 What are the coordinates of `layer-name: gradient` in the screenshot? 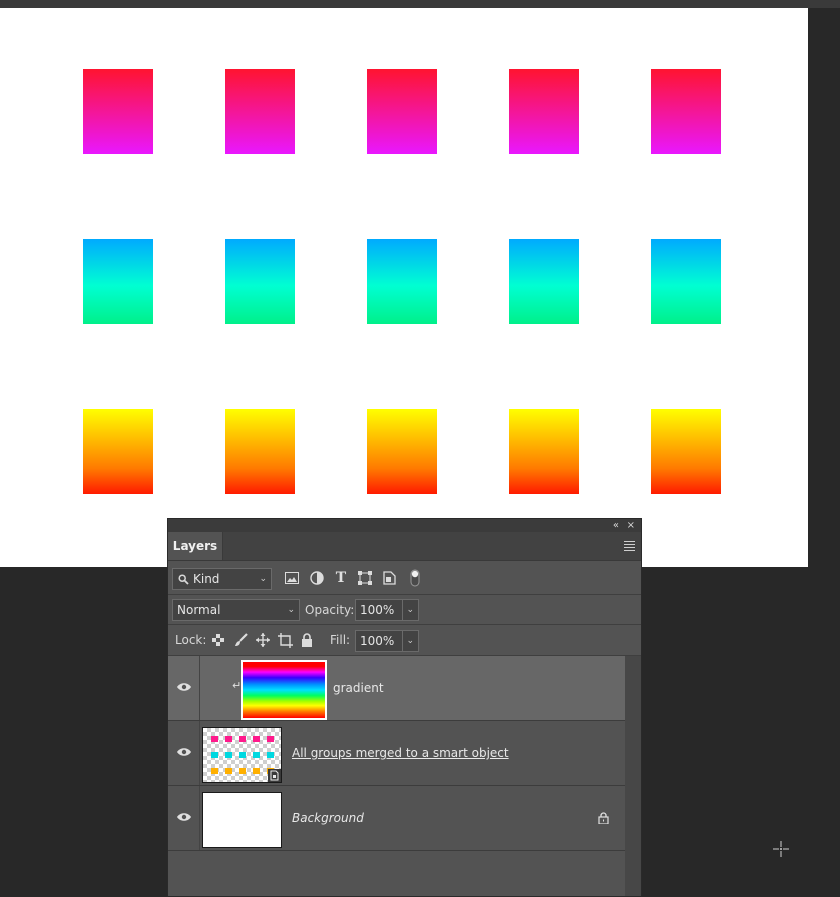 It's located at (358, 688).